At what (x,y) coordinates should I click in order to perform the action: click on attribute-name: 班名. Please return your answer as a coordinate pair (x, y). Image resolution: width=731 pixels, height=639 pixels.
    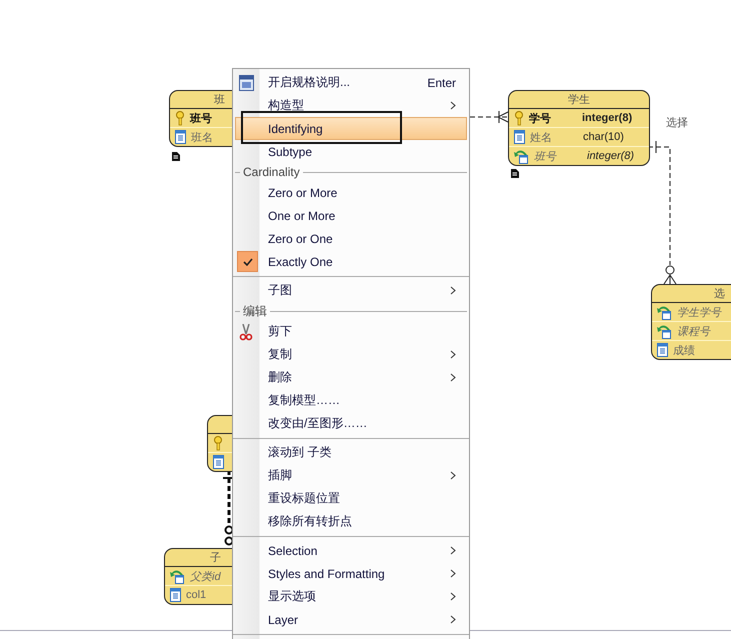
    Looking at the image, I should click on (202, 137).